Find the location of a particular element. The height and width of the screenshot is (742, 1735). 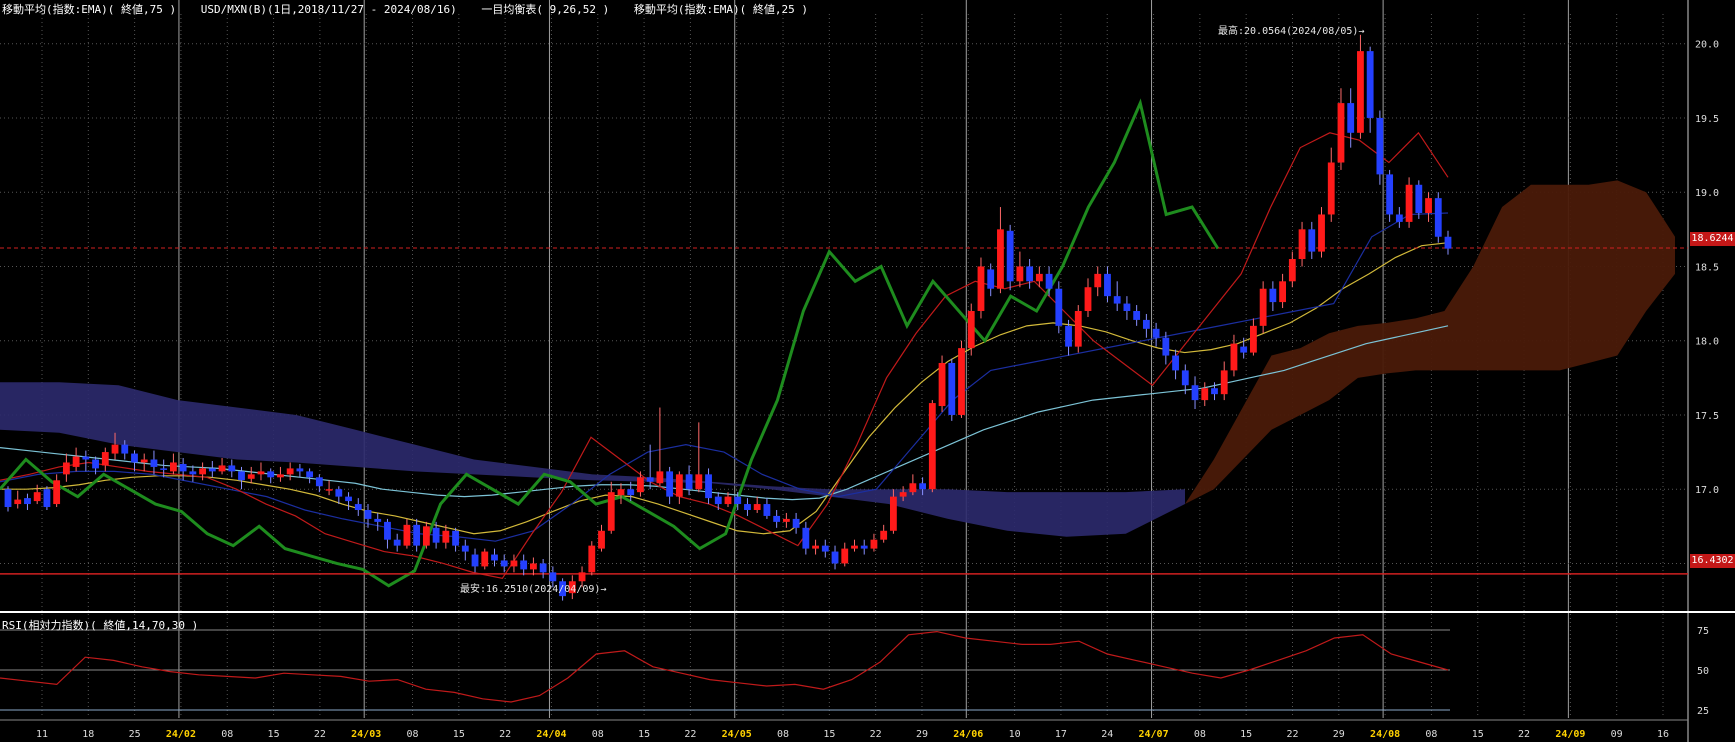

y-tick-label: 19.0 is located at coordinates (1707, 193).